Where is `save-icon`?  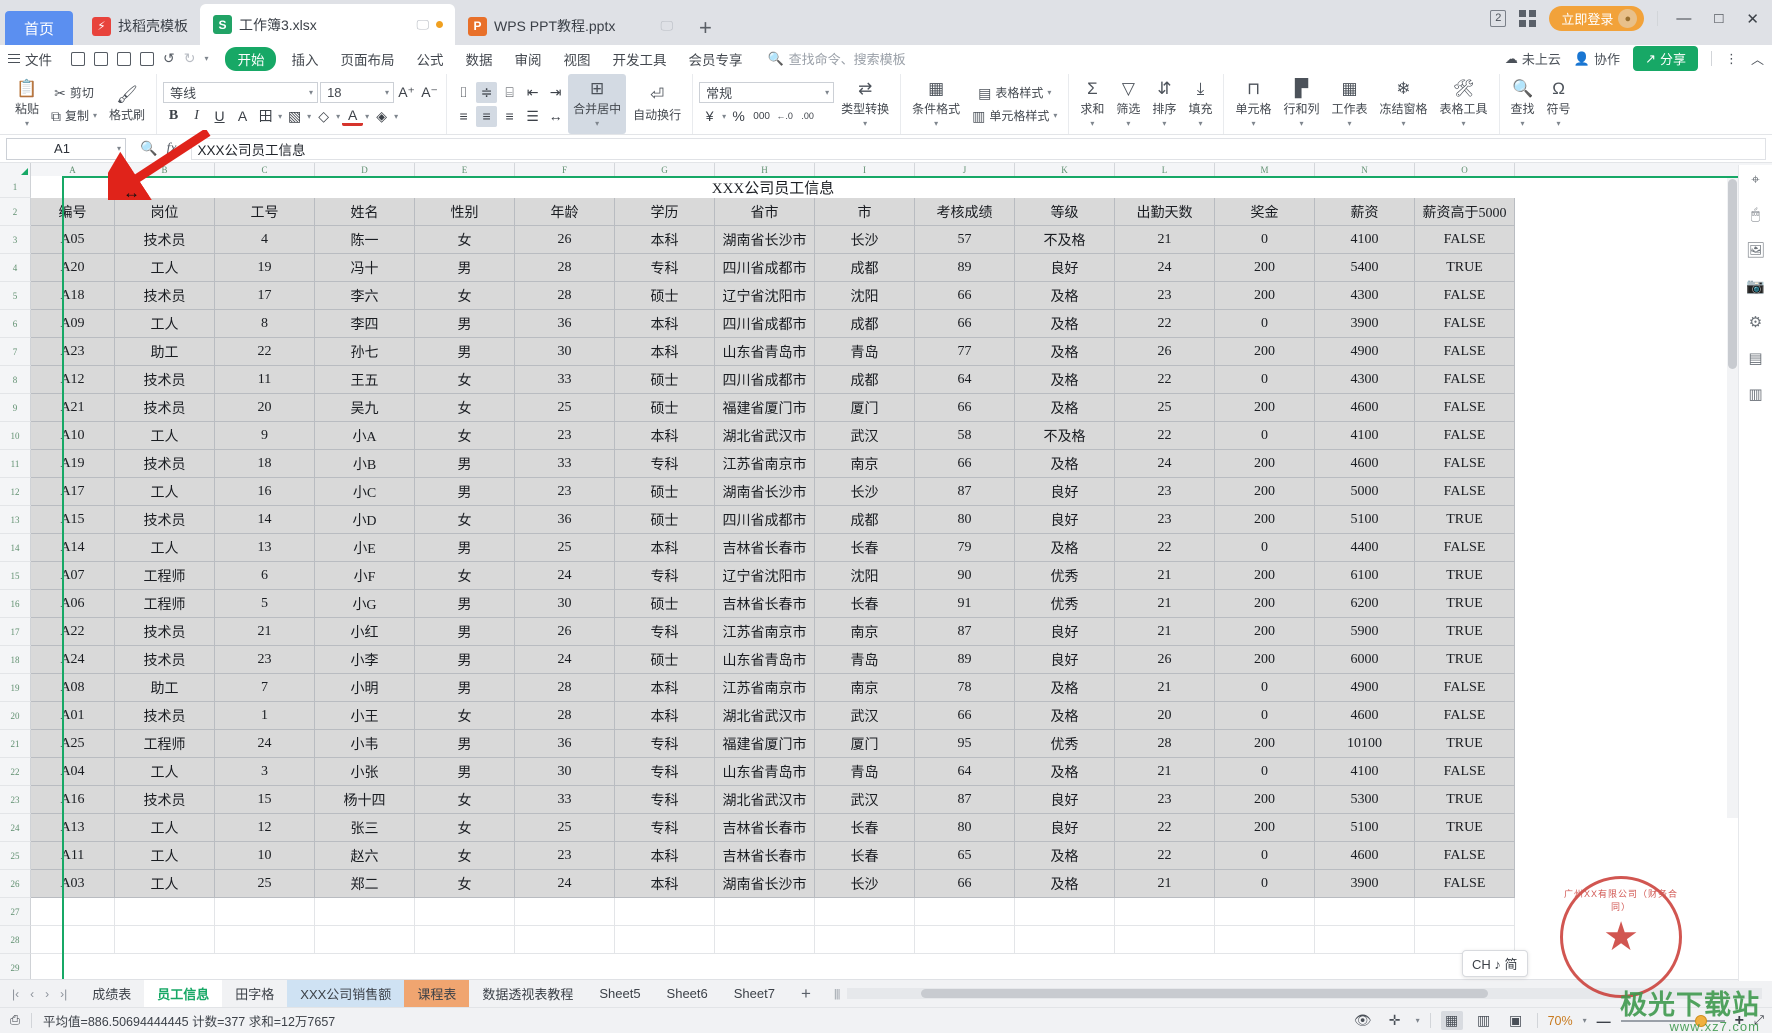 save-icon is located at coordinates (78, 58).